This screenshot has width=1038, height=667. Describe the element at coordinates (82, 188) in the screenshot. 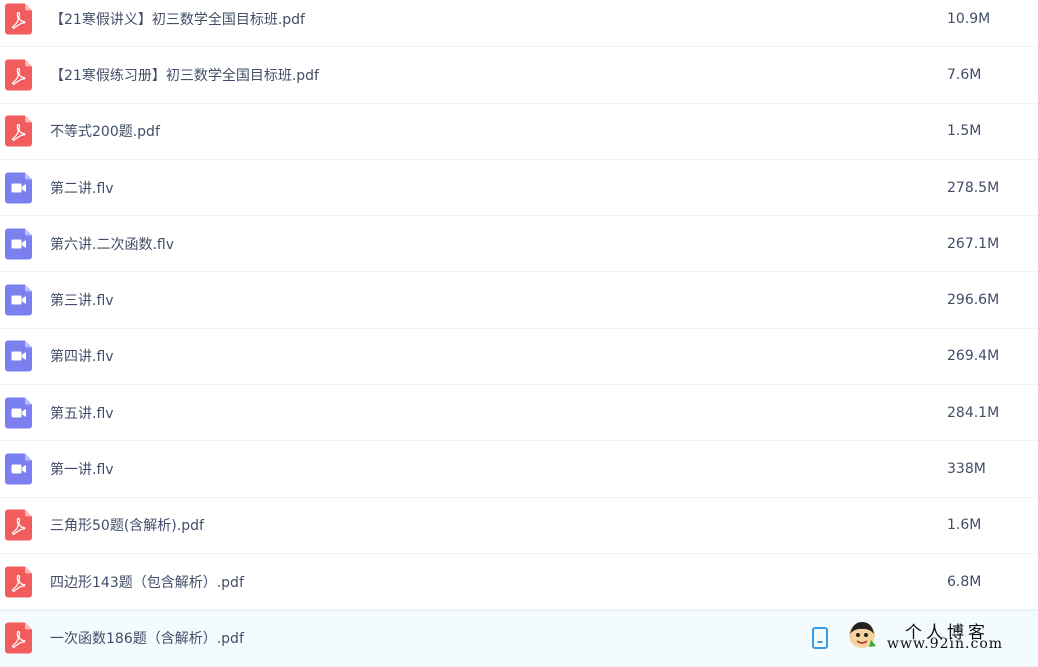

I see `file-name: 第二讲.flv` at that location.